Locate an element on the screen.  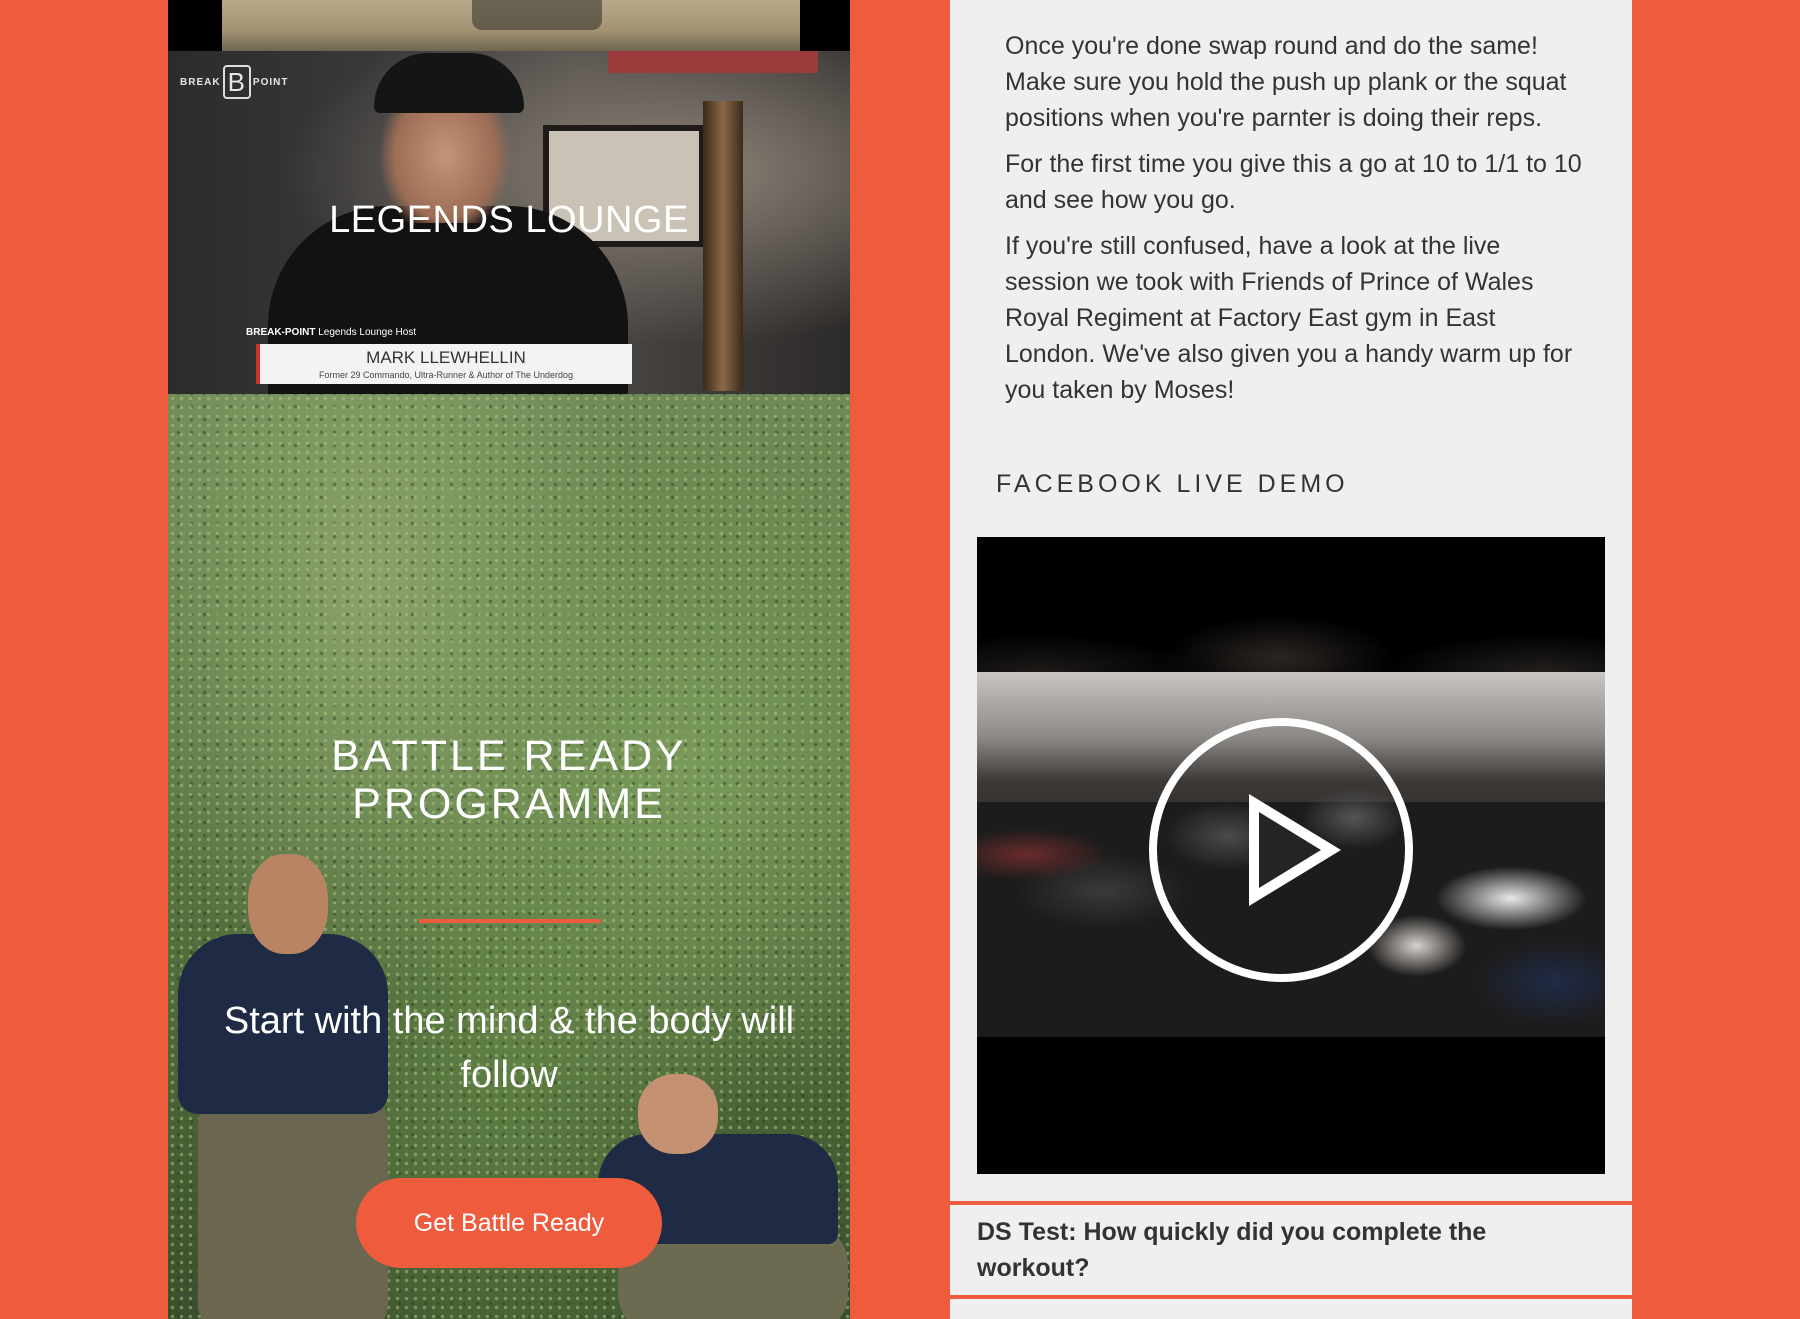
question-divider-top is located at coordinates (1291, 1203).